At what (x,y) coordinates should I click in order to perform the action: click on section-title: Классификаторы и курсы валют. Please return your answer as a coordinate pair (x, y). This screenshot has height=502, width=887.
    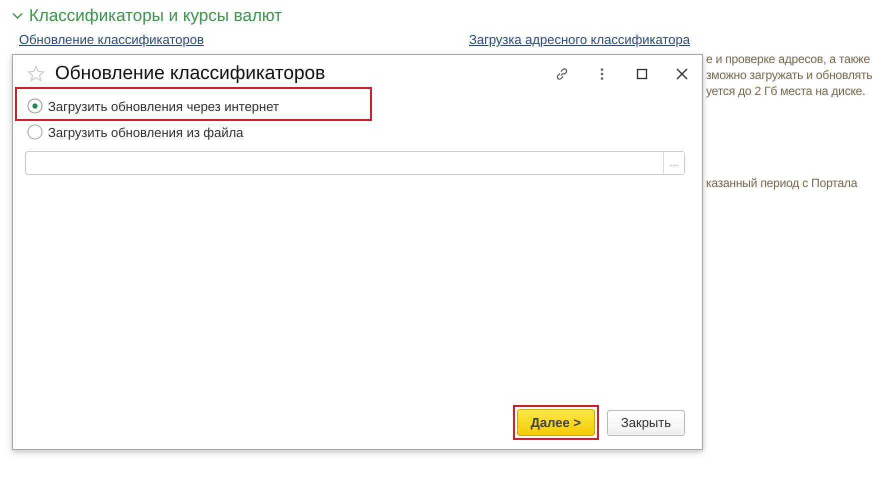
    Looking at the image, I should click on (155, 16).